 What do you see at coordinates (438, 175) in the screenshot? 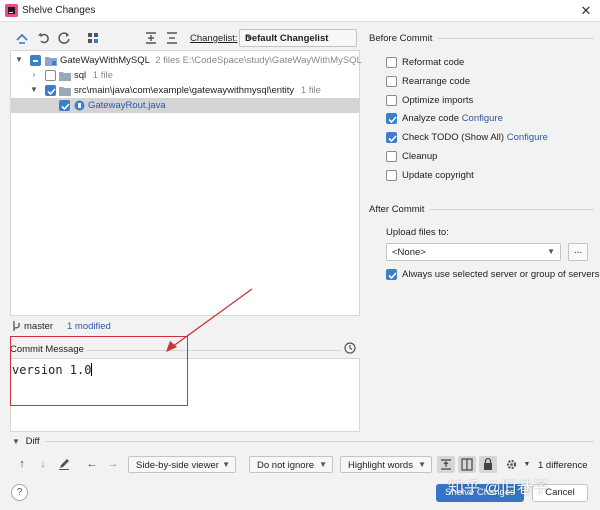
I see `update-copyright-label: Update copyright` at bounding box center [438, 175].